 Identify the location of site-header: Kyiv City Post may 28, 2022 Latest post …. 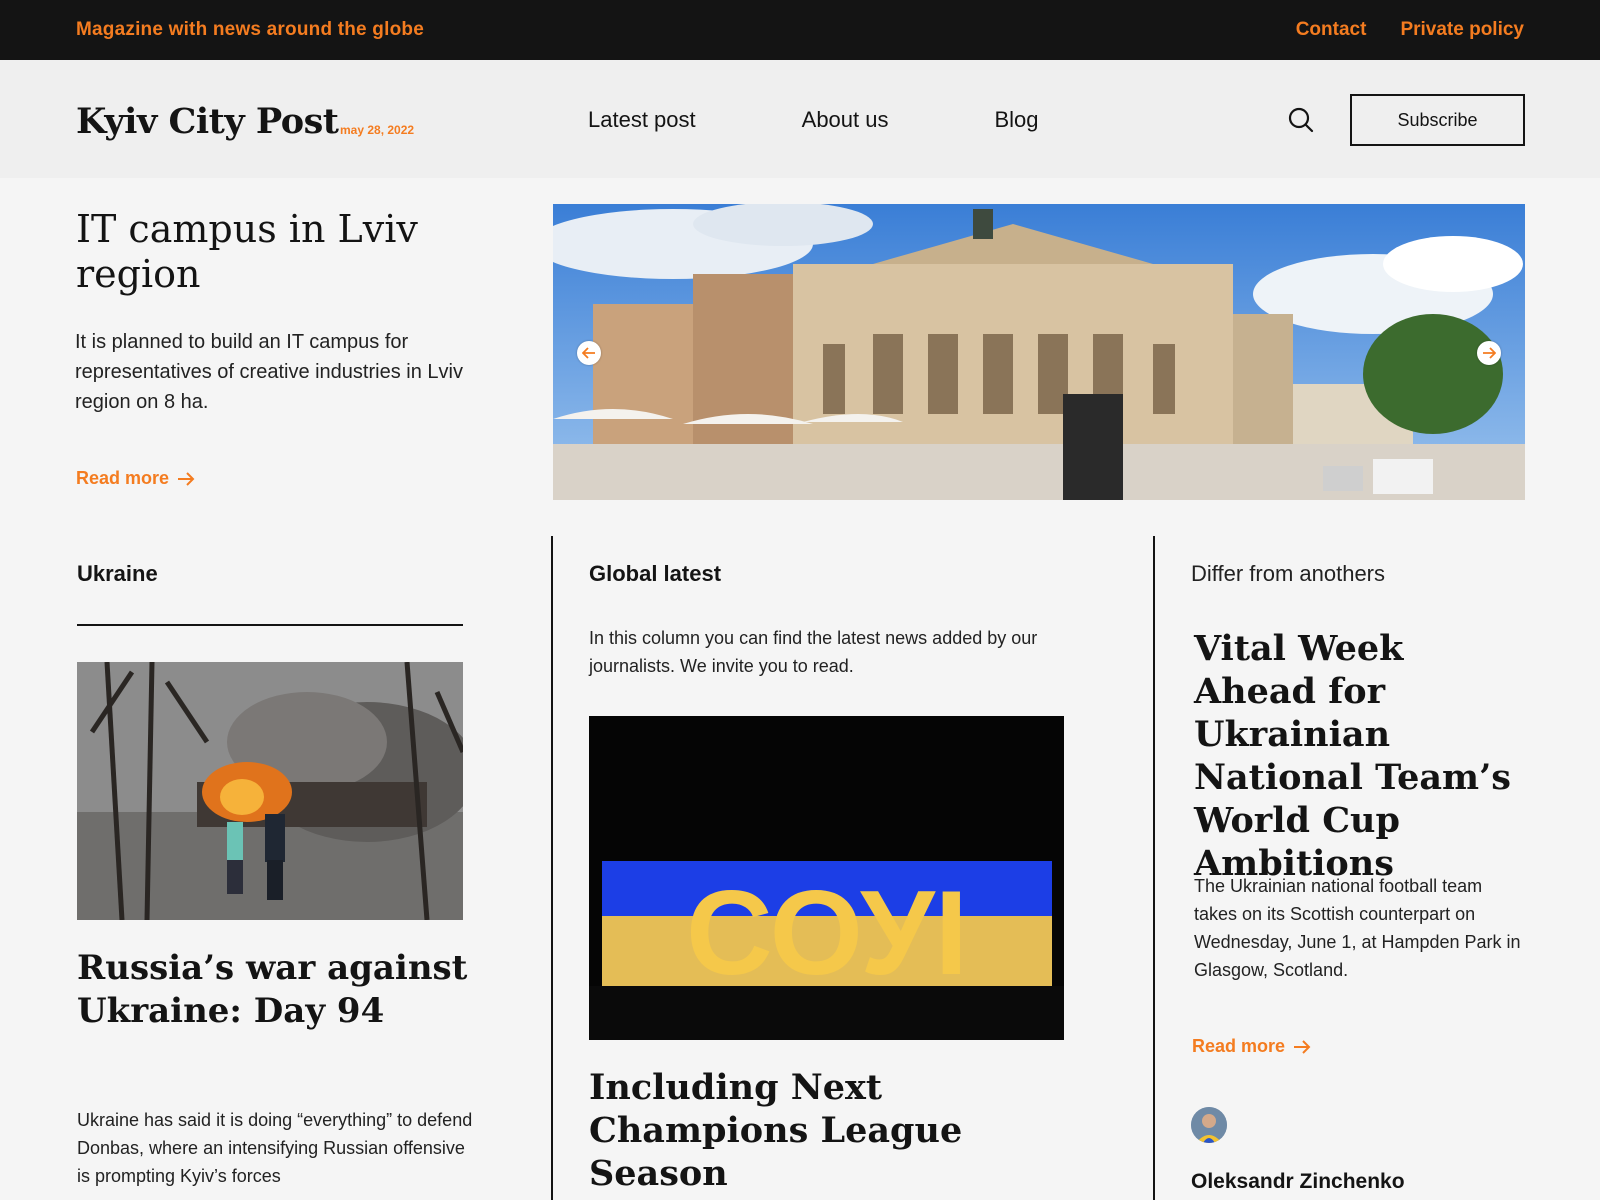
(800, 119).